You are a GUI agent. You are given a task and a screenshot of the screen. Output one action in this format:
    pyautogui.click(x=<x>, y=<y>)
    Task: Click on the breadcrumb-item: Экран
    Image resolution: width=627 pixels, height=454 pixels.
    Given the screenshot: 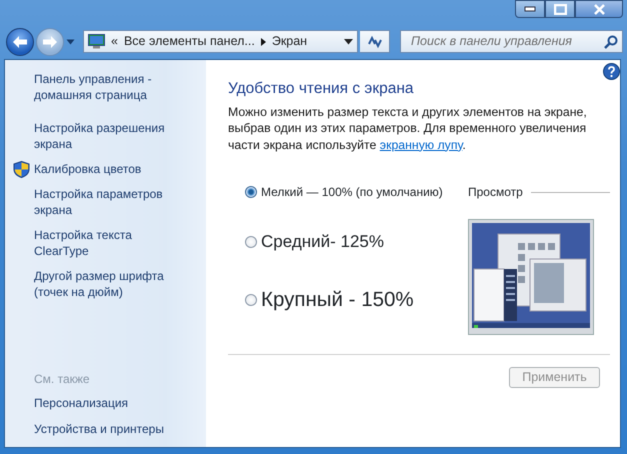 What is the action you would take?
    pyautogui.click(x=290, y=41)
    